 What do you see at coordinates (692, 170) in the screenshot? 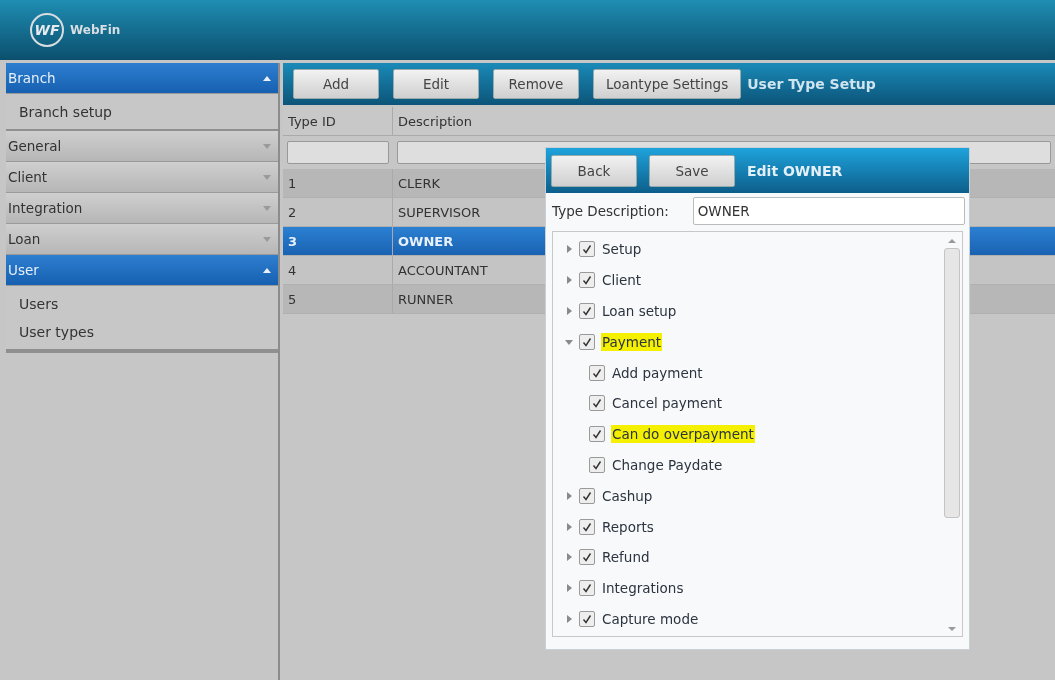
I see `dialog-button: Save` at bounding box center [692, 170].